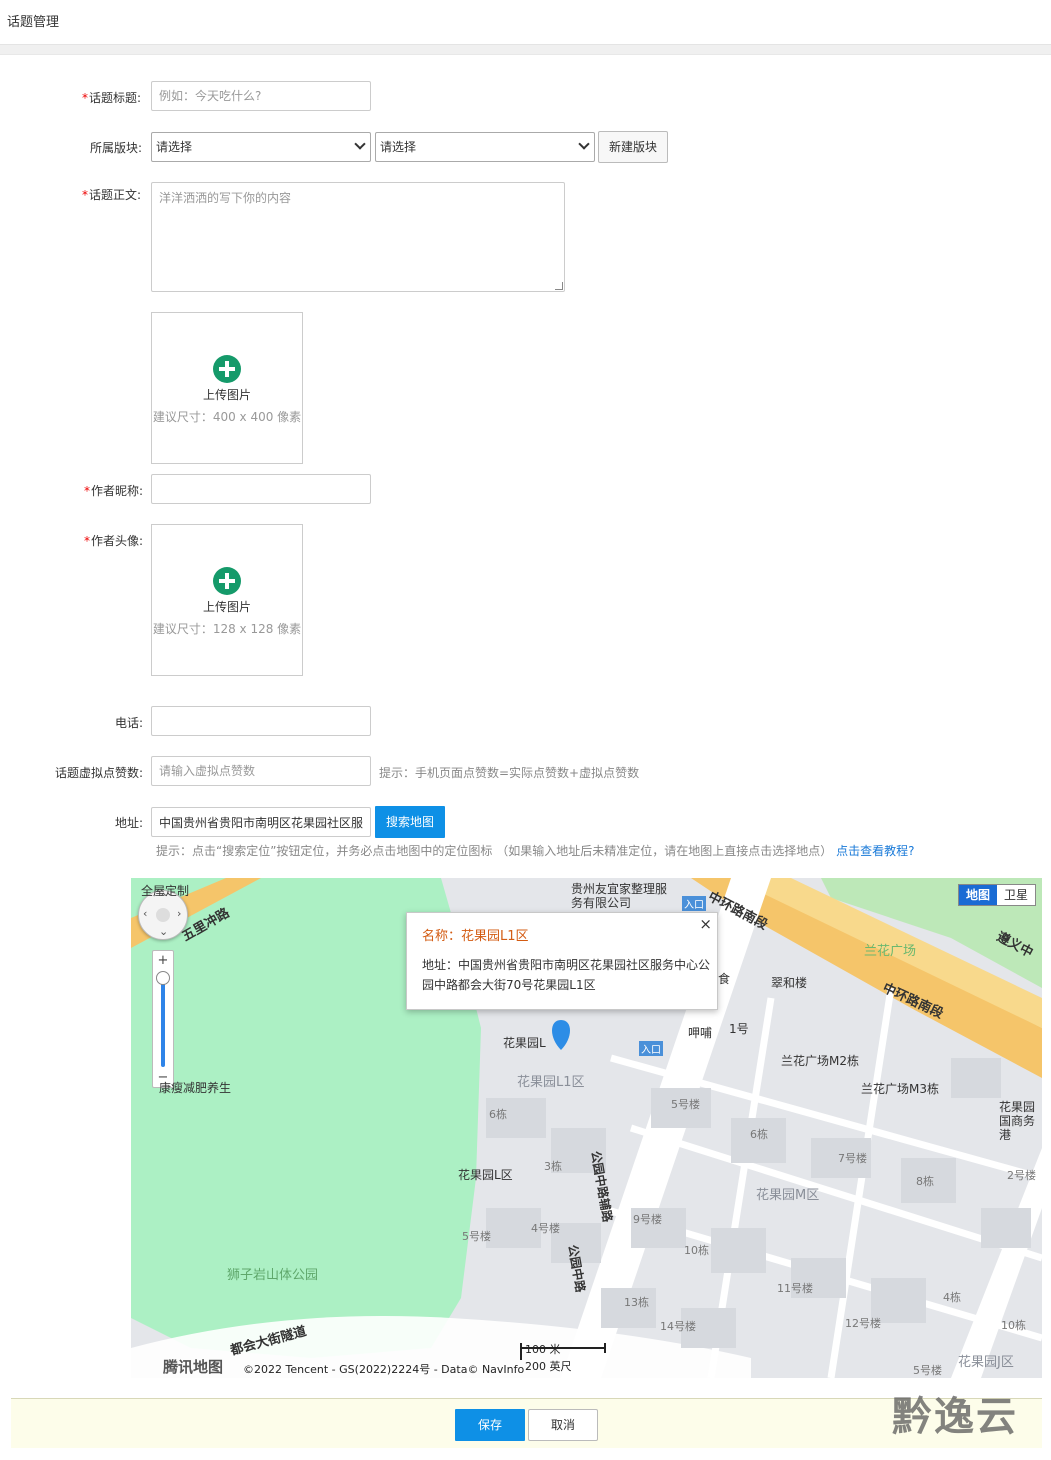 Image resolution: width=1051 pixels, height=1460 pixels. Describe the element at coordinates (795, 1288) in the screenshot. I see `map-building-label: 11号楼` at that location.